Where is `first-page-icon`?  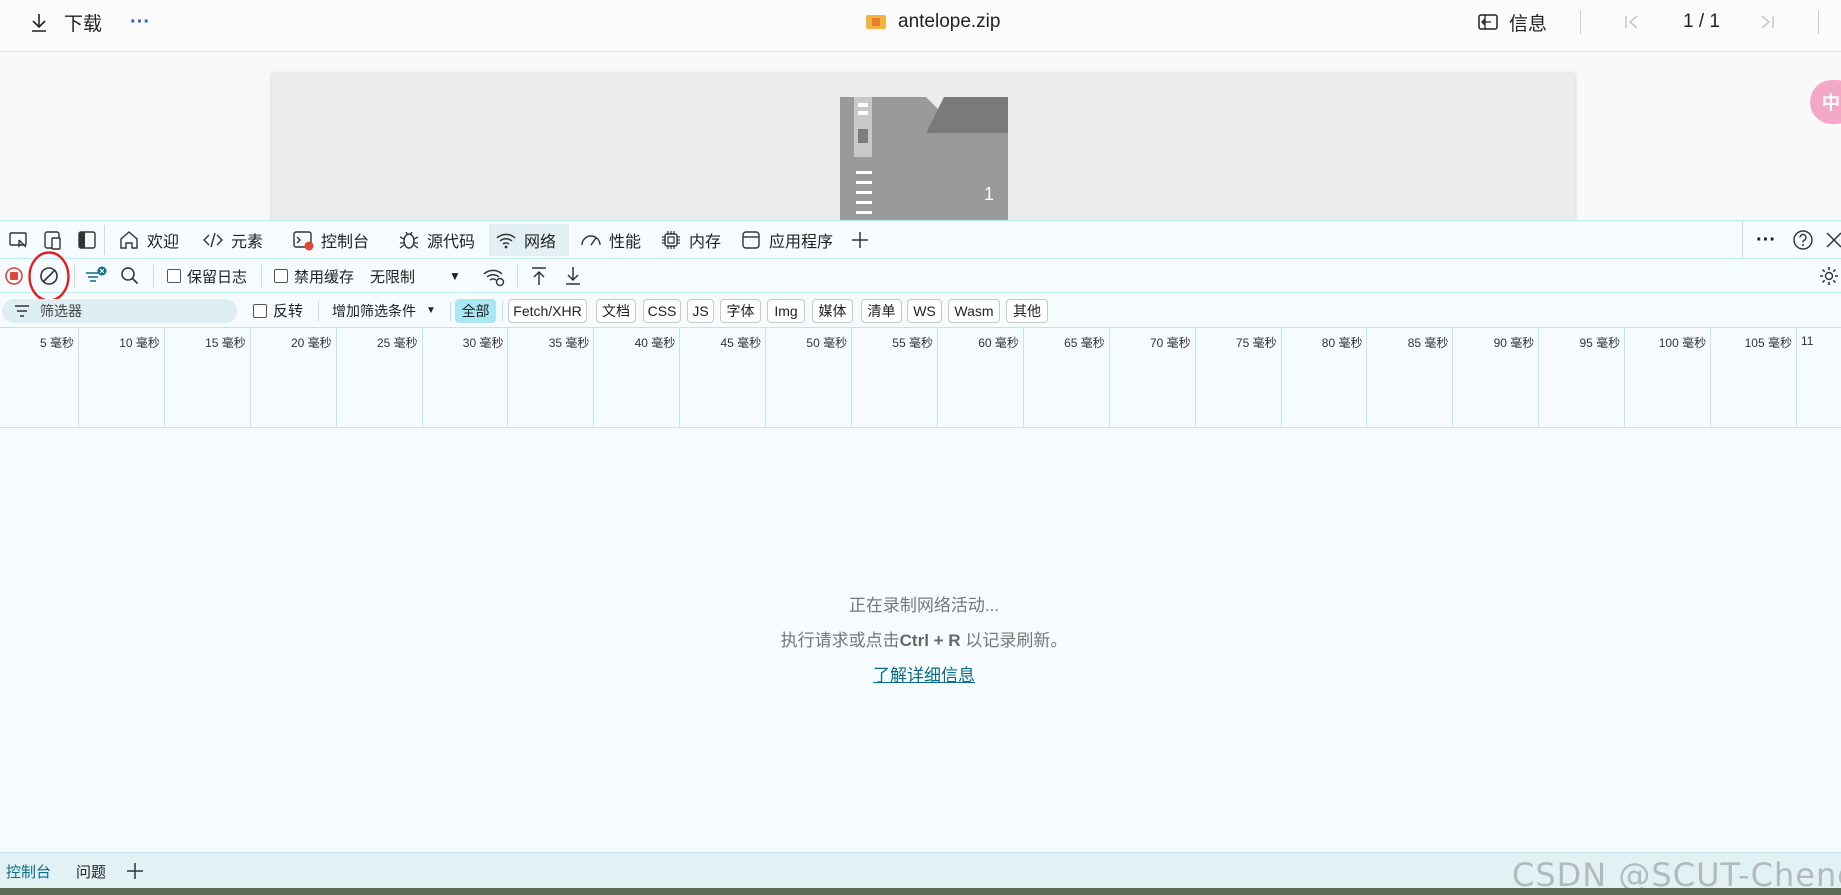 first-page-icon is located at coordinates (1631, 22).